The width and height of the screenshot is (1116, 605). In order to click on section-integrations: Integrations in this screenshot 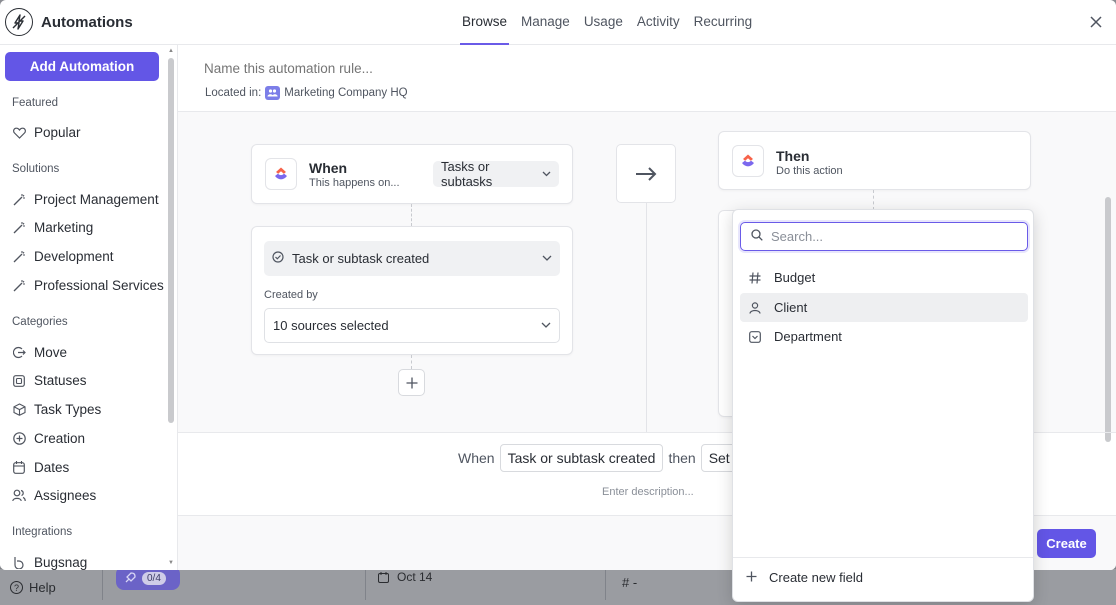, I will do `click(42, 532)`.